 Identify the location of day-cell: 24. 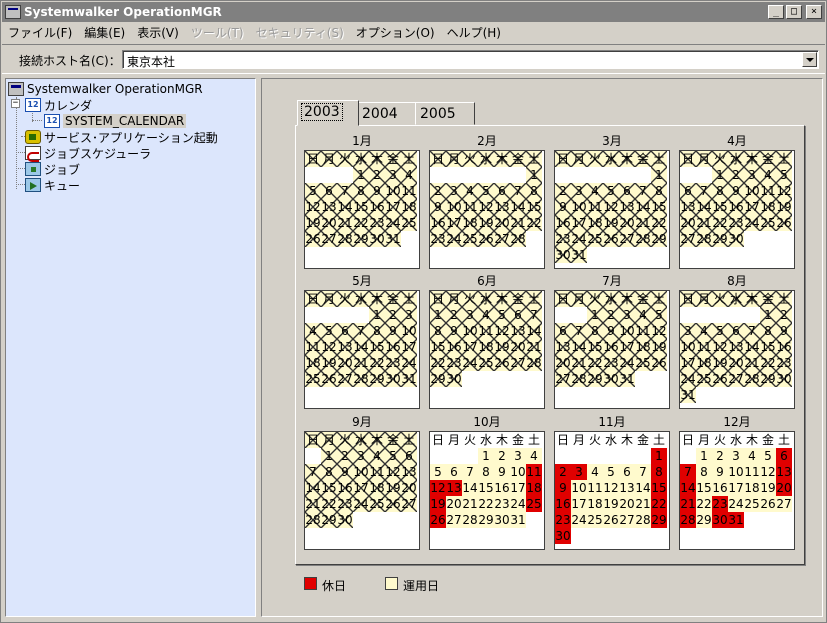
(688, 379).